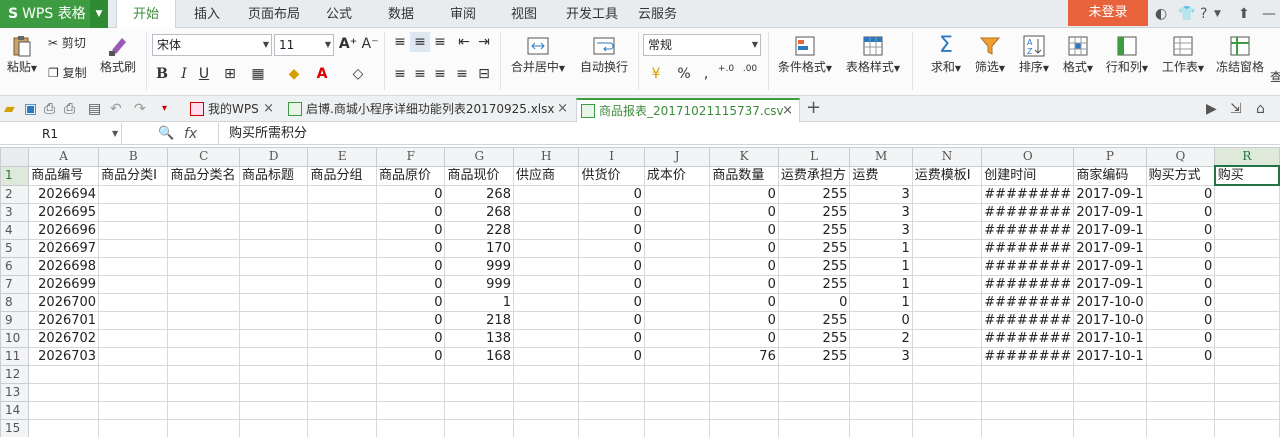 Image resolution: width=1280 pixels, height=437 pixels. Describe the element at coordinates (1180, 302) in the screenshot. I see `cell-q8: 0` at that location.